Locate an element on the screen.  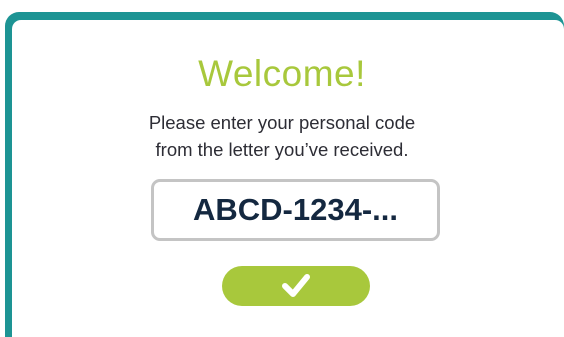
confirm-button is located at coordinates (296, 286).